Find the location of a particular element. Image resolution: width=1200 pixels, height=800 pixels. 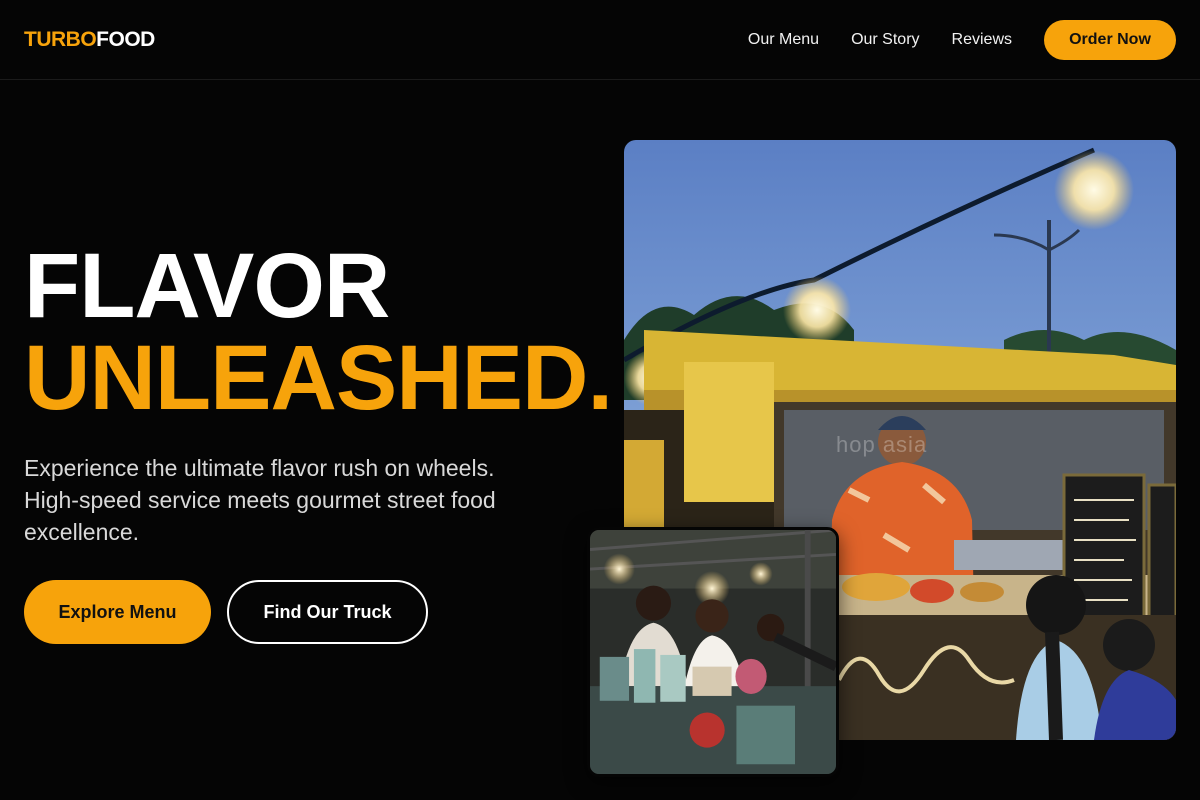

image-watermark: hop asia is located at coordinates (882, 444).